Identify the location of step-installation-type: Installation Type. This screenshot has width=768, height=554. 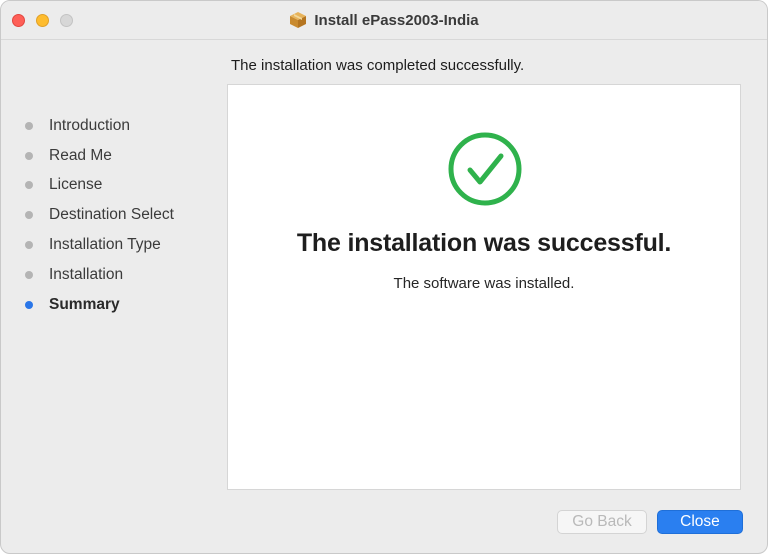
(120, 245).